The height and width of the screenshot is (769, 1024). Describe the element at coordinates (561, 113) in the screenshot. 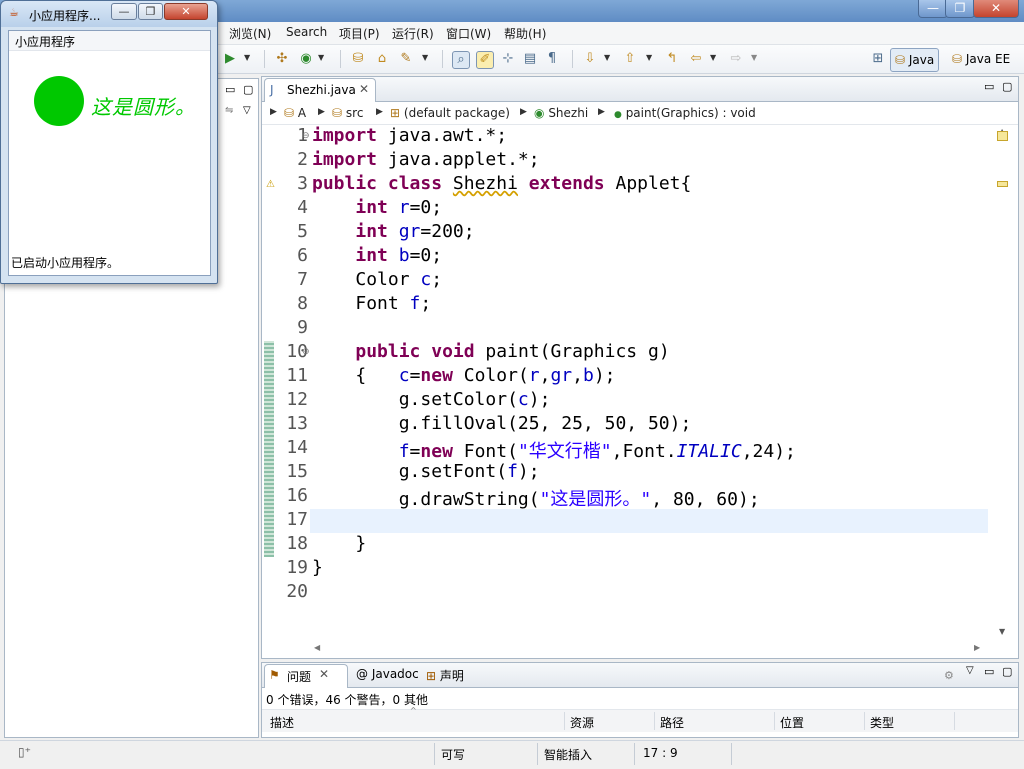

I see `breadcrumb-class: ◉ Shezhi` at that location.